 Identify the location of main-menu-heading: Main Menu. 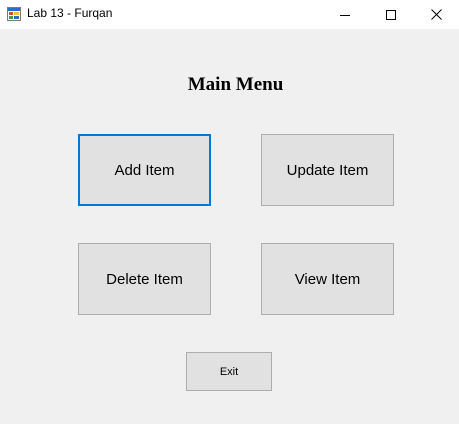
(235, 84).